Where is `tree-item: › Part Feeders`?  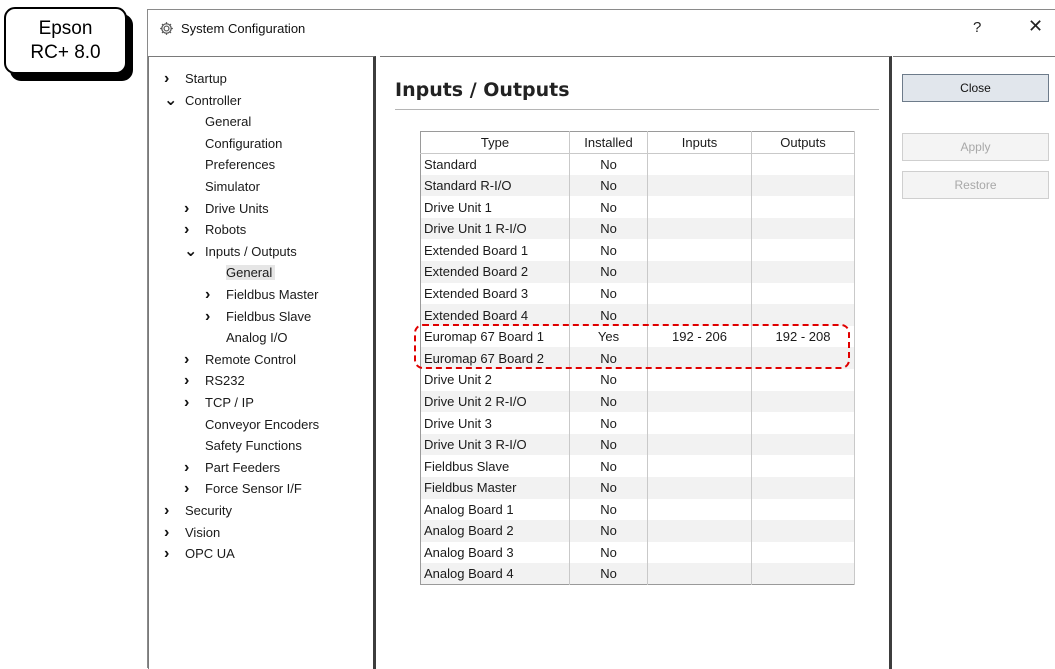 tree-item: › Part Feeders is located at coordinates (232, 468).